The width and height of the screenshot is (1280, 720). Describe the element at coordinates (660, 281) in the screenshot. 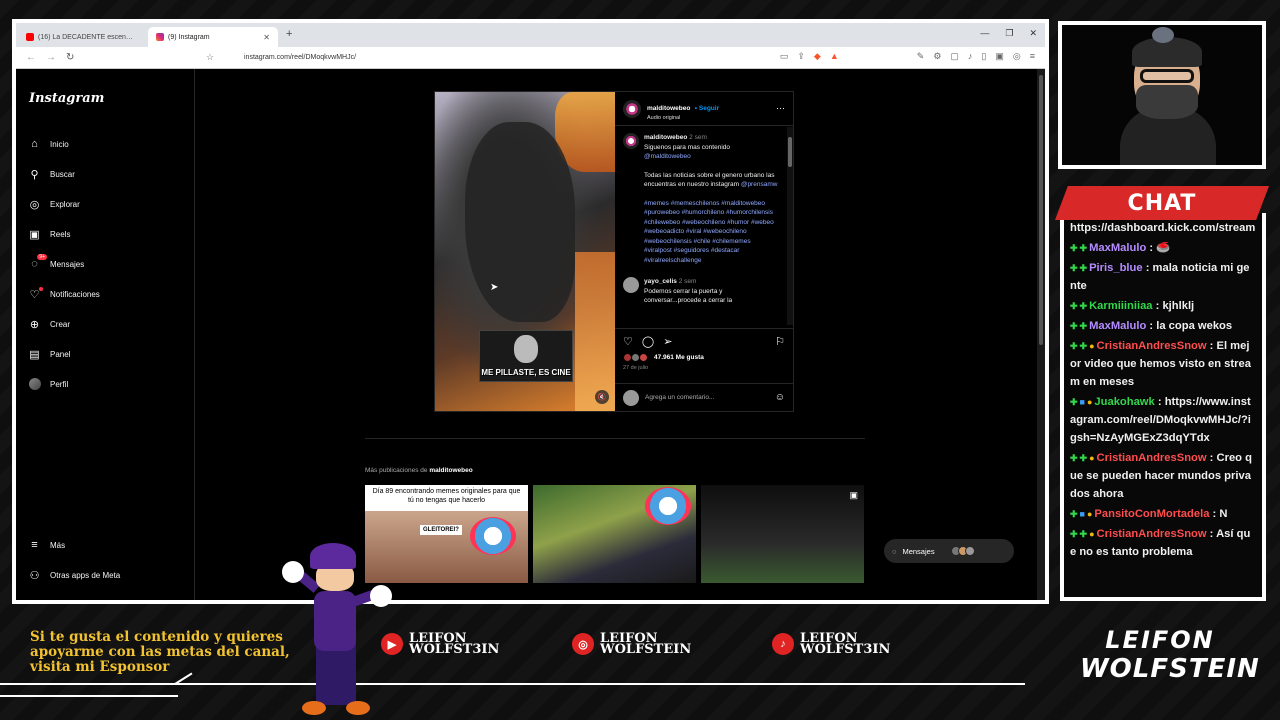

I see `comment-author: yayo_celis` at that location.